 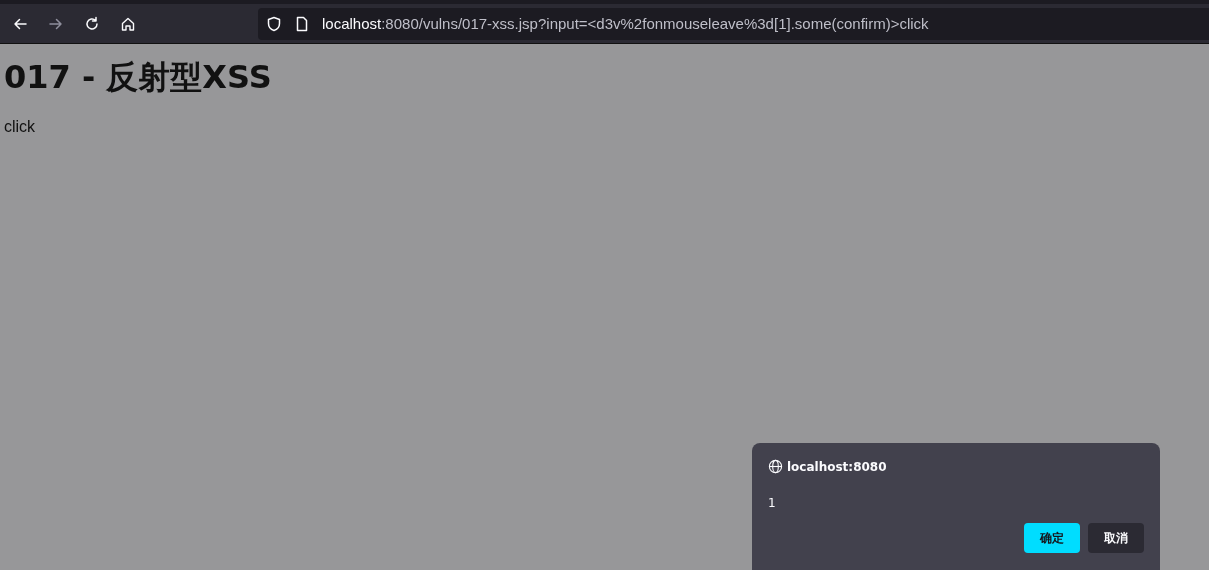 What do you see at coordinates (92, 23) in the screenshot?
I see `reload-icon` at bounding box center [92, 23].